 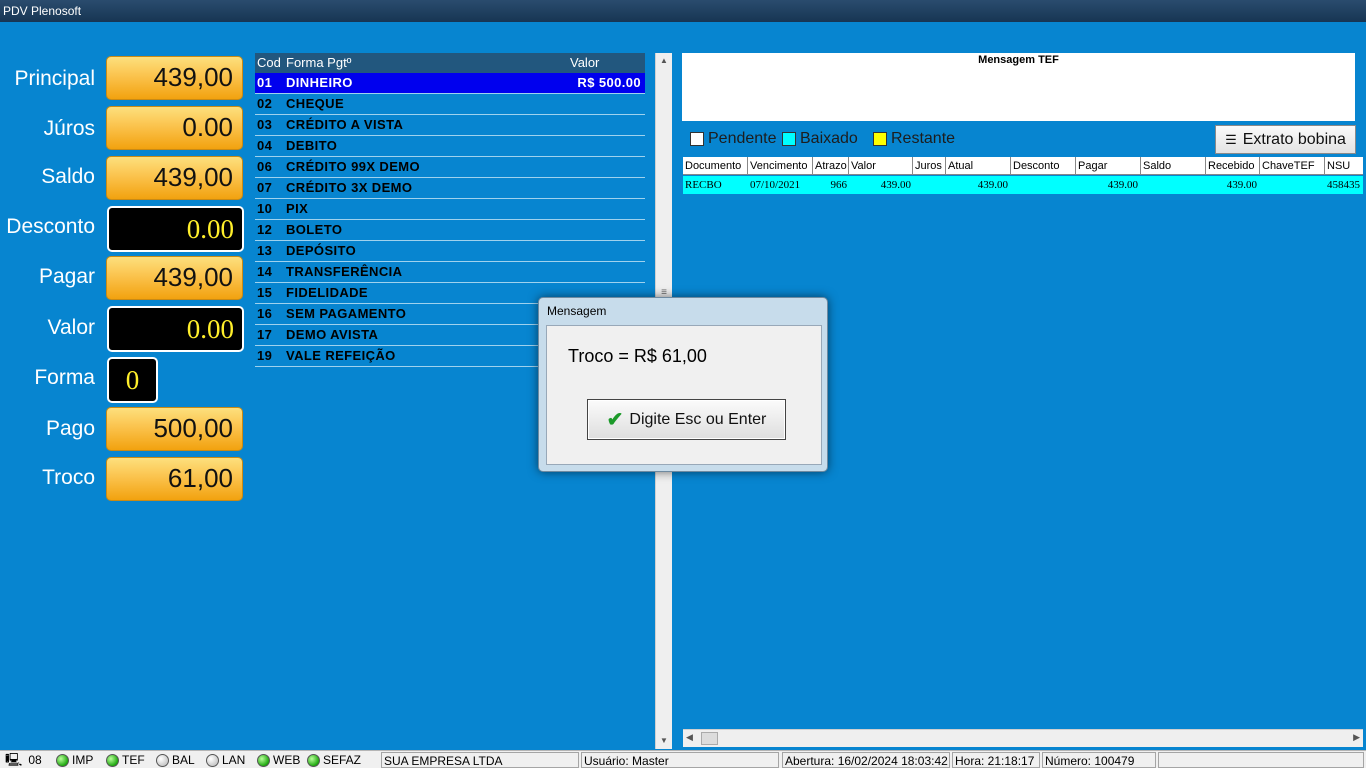 What do you see at coordinates (212, 760) in the screenshot?
I see `led-lan-icon` at bounding box center [212, 760].